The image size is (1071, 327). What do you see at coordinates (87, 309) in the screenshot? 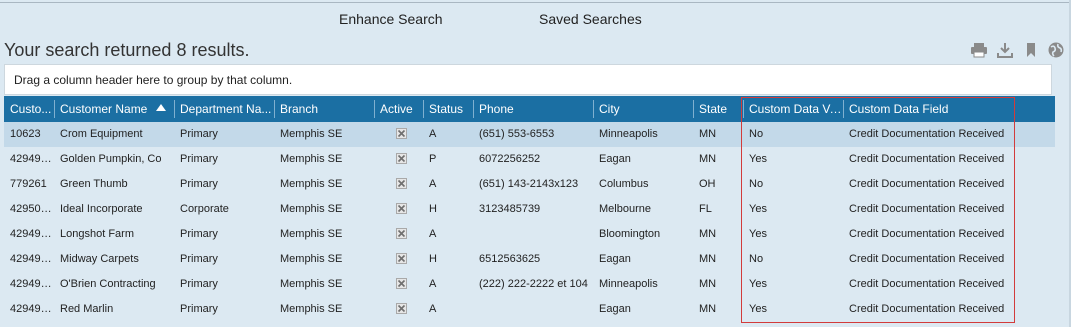
I see `cell-customer-name: Red Marlin` at bounding box center [87, 309].